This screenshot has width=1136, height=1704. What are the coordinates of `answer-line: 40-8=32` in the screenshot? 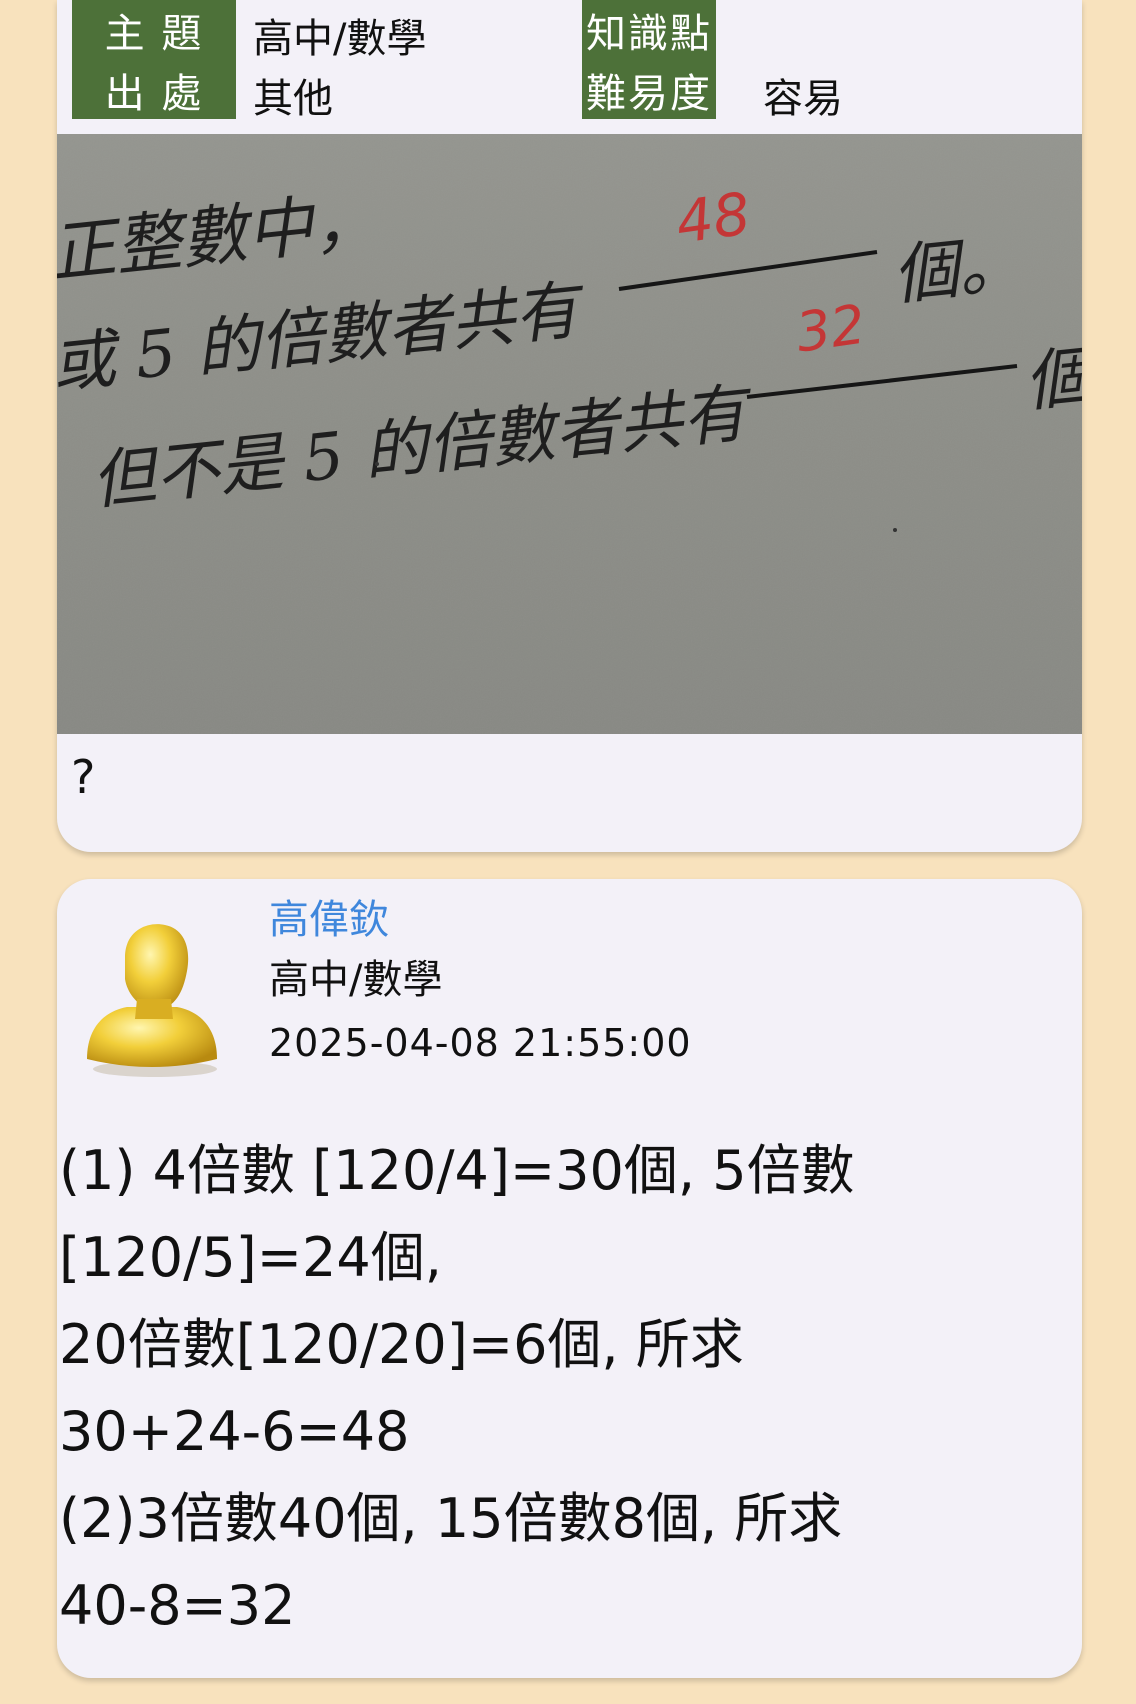 It's located at (177, 1605).